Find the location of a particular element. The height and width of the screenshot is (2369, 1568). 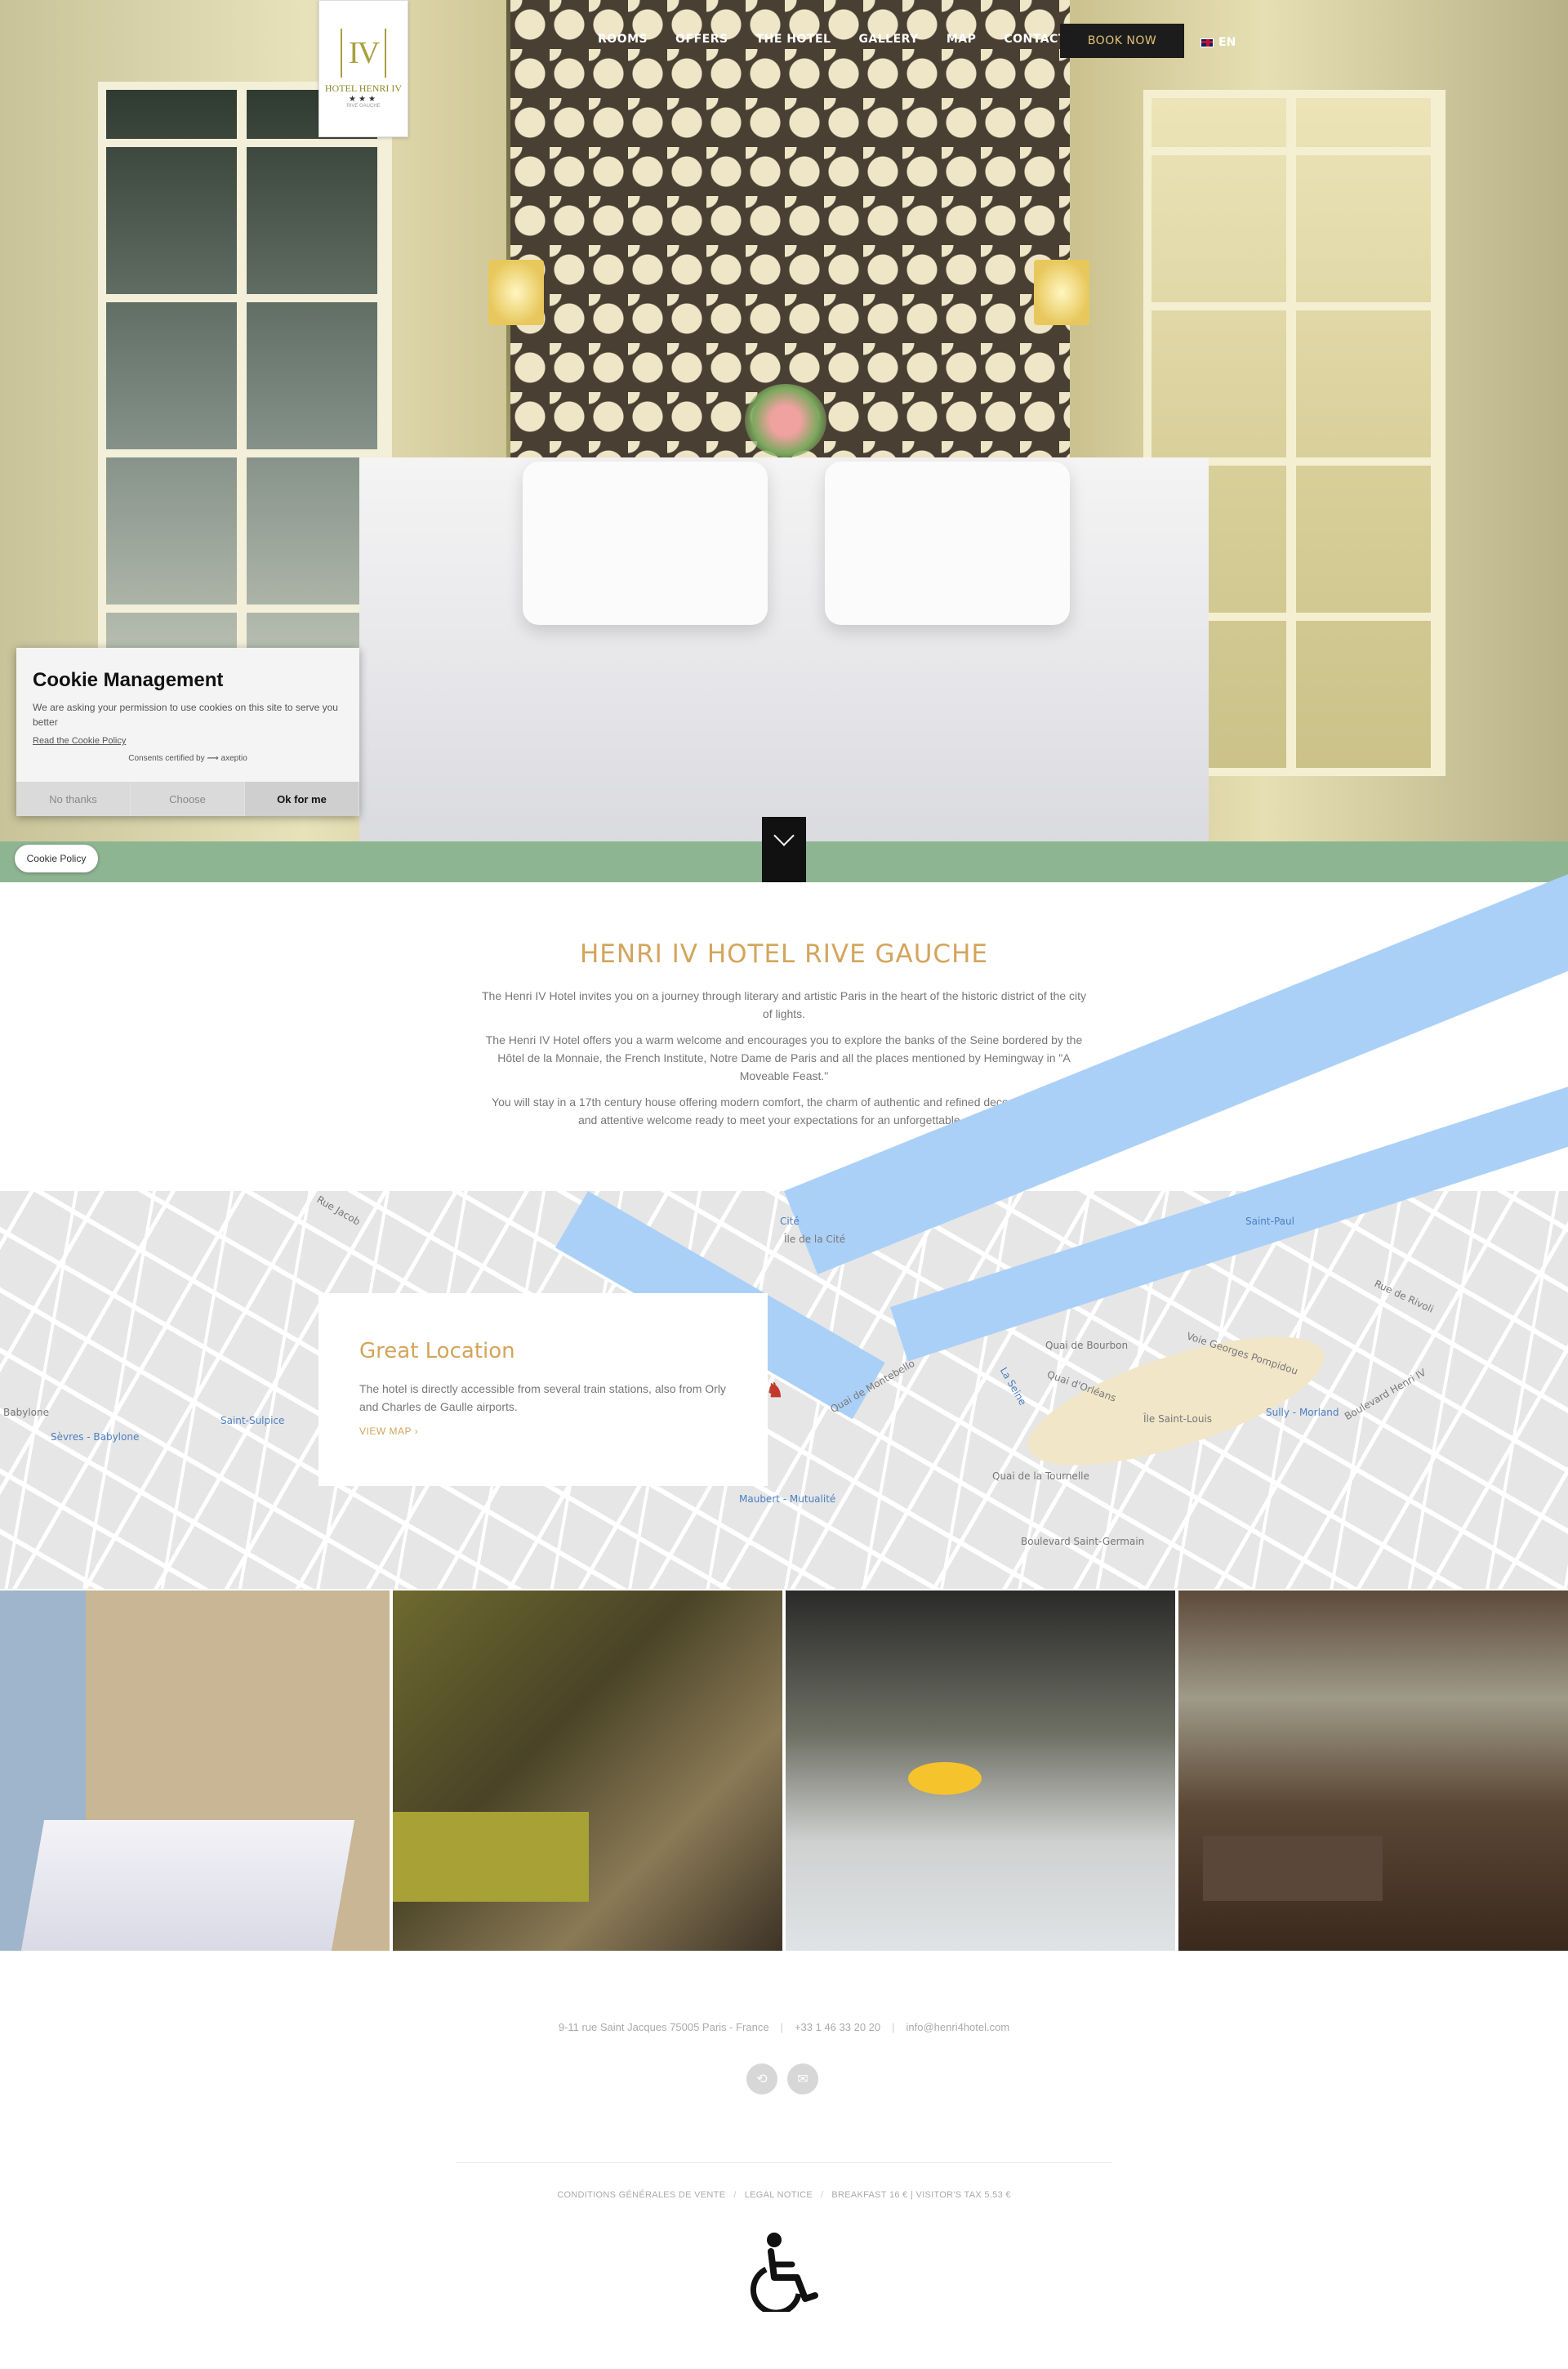

scroll-down-button is located at coordinates (784, 849).